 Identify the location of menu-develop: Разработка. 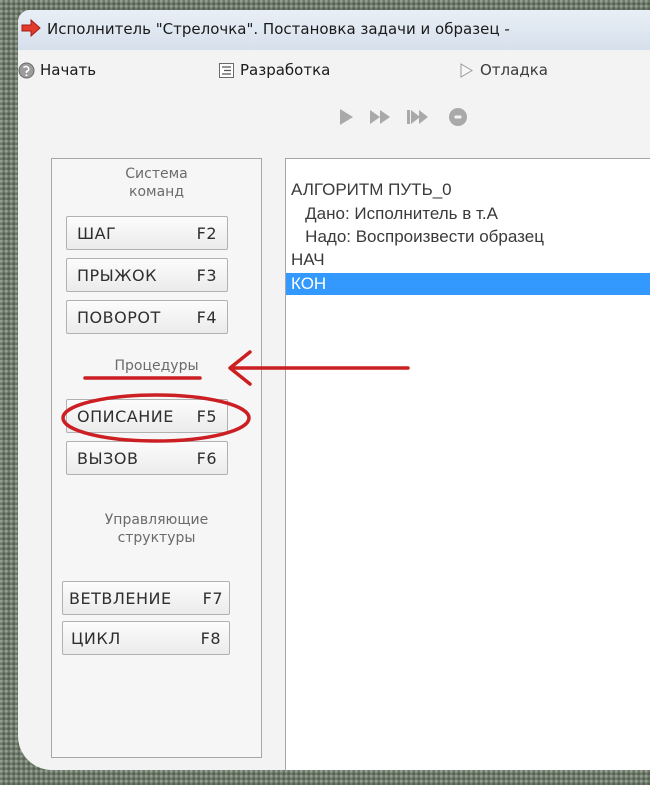
(274, 70).